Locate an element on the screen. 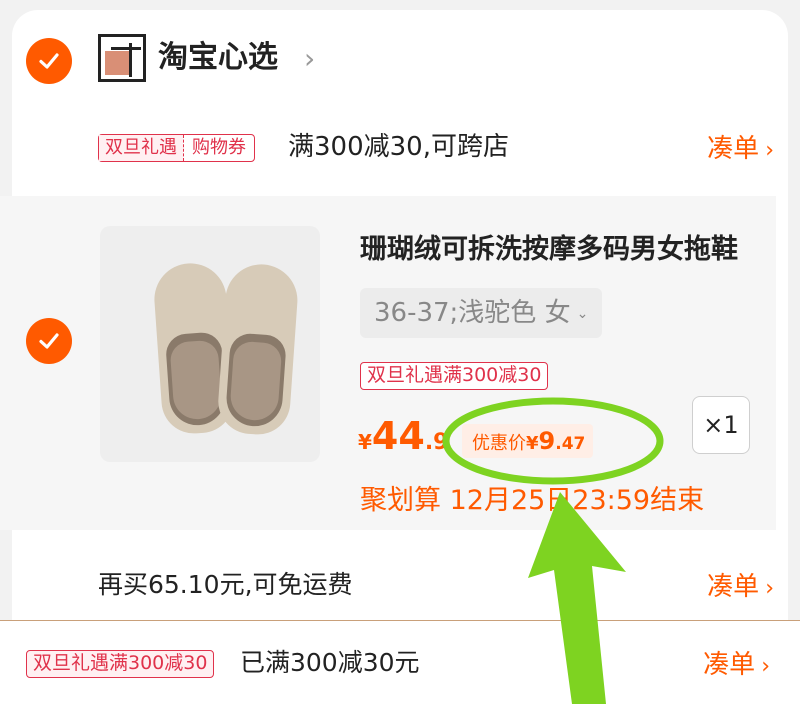 Image resolution: width=800 pixels, height=704 pixels. coupon-tag: 双旦礼遇 购物券 is located at coordinates (176, 148).